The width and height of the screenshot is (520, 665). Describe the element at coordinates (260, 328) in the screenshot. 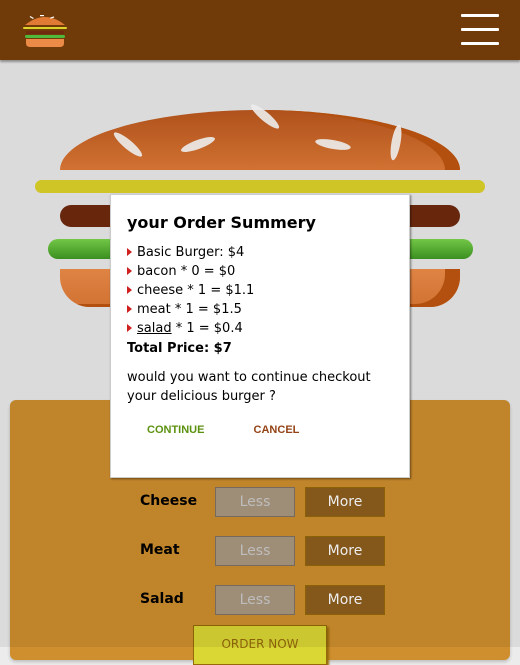

I see `list-item: salad * 1 = $0.4` at that location.